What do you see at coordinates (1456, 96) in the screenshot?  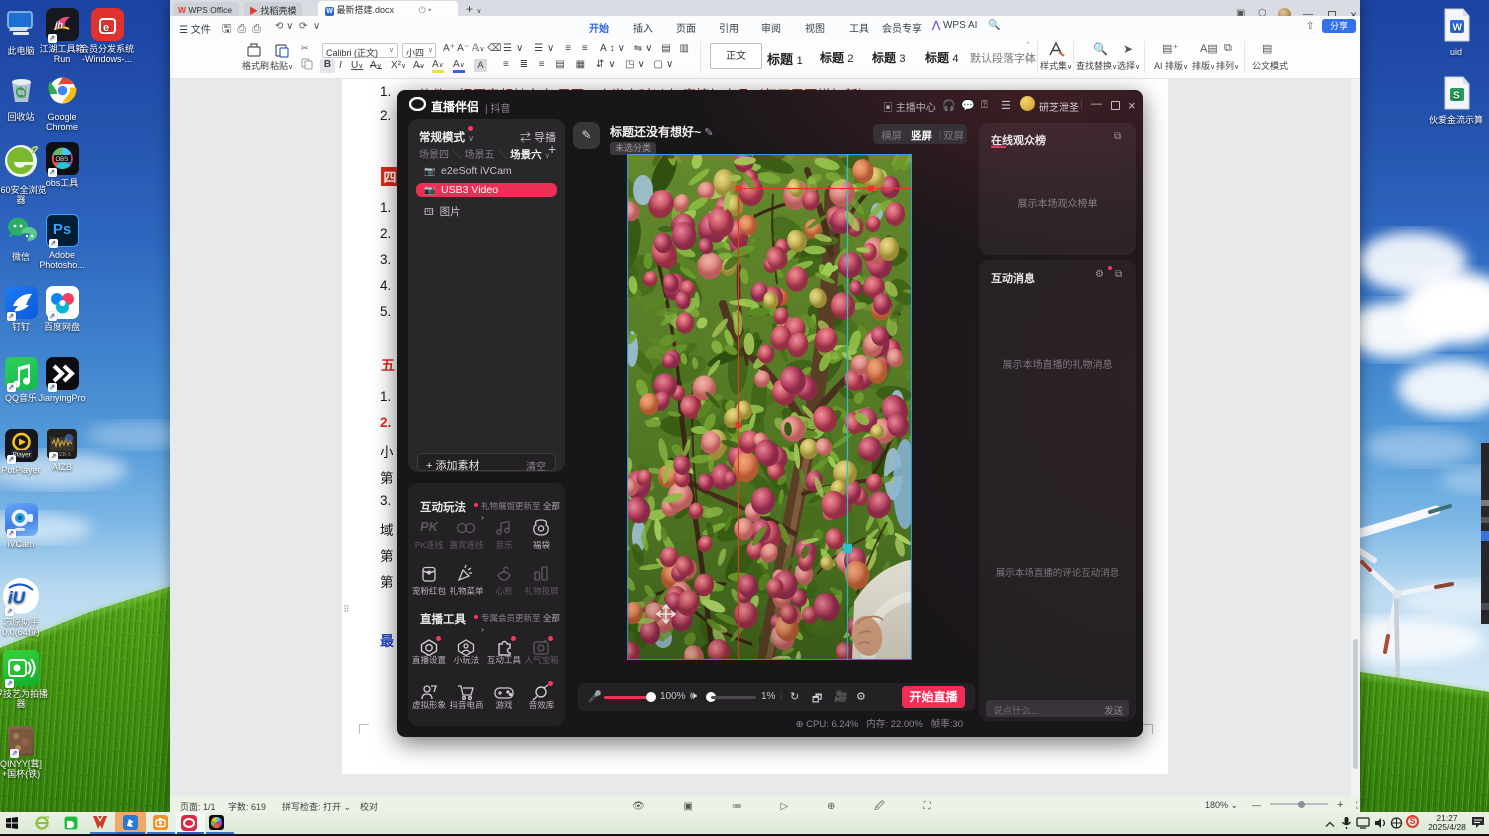 I see `svg-text: S` at bounding box center [1456, 96].